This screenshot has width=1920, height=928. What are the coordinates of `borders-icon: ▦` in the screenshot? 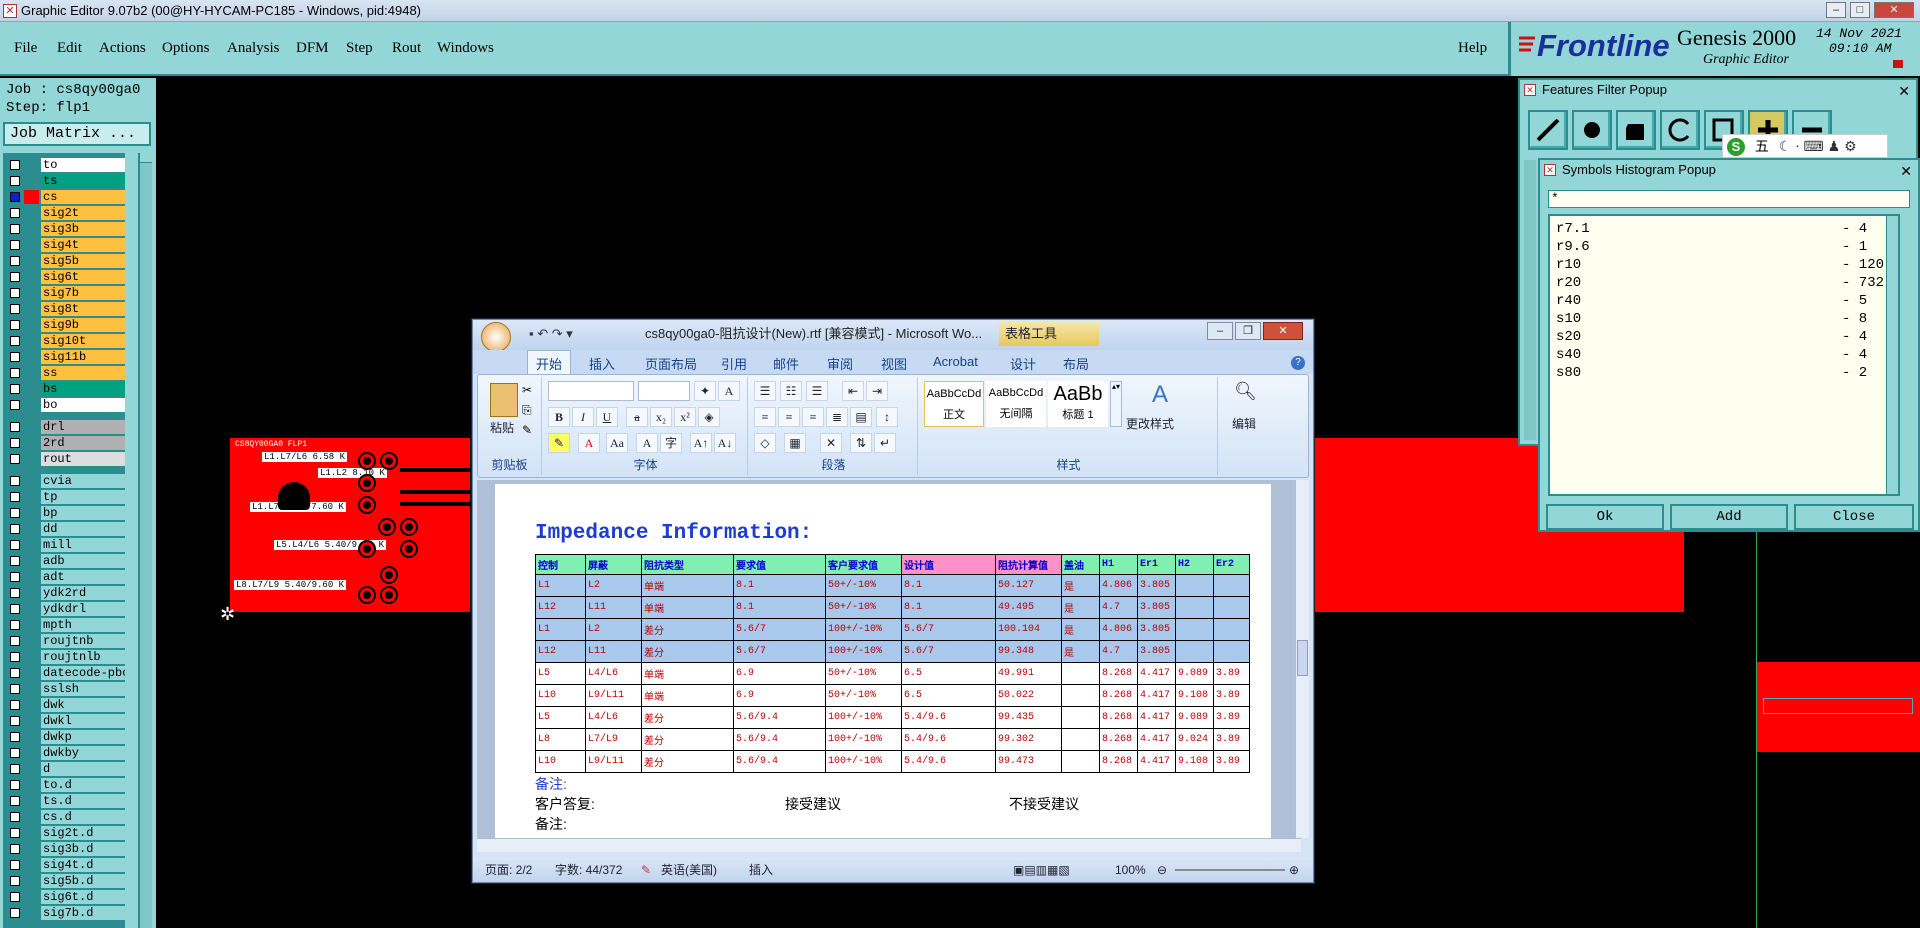 It's located at (795, 443).